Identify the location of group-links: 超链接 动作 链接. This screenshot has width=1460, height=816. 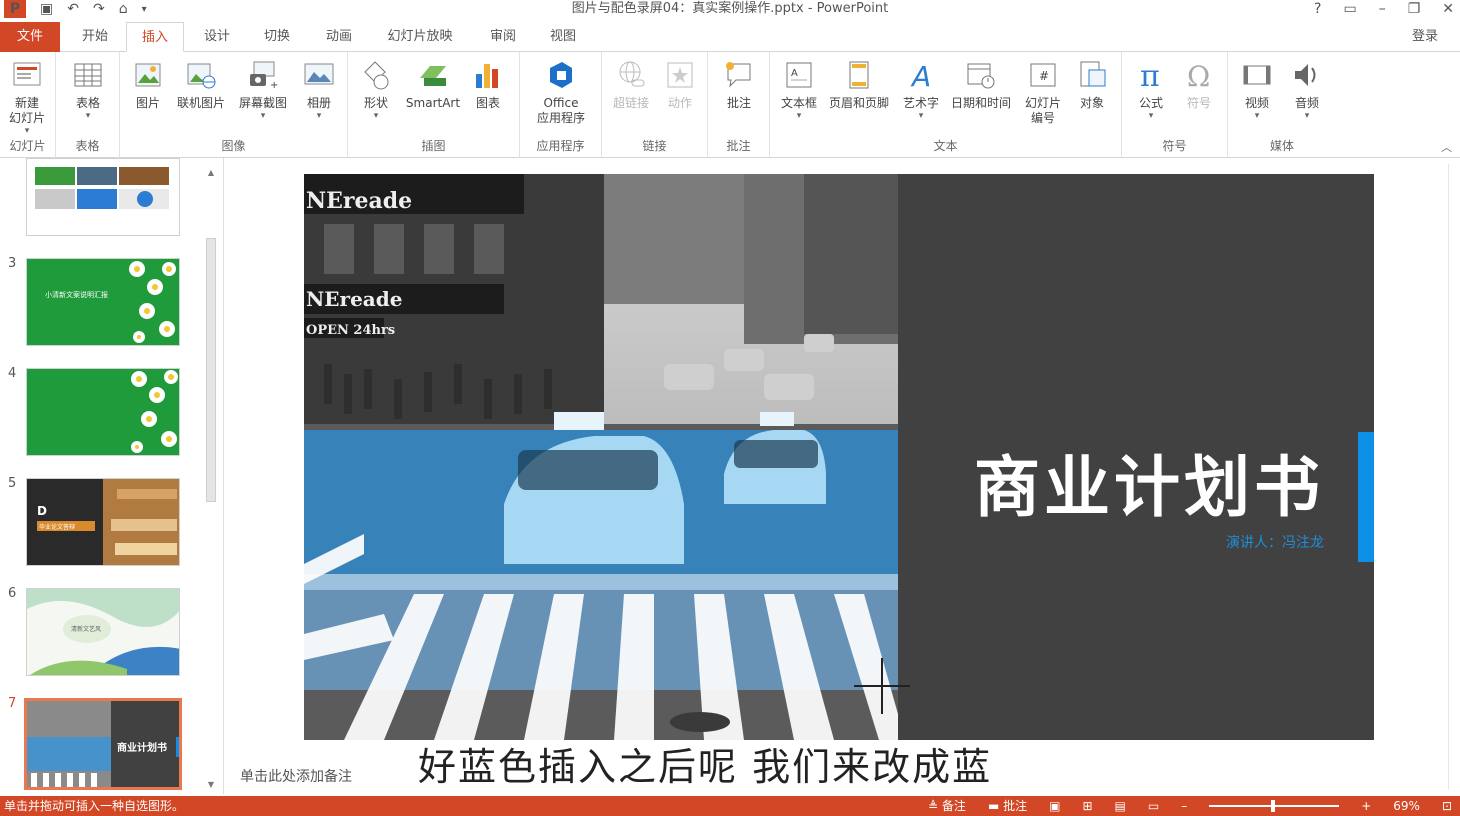
(655, 105).